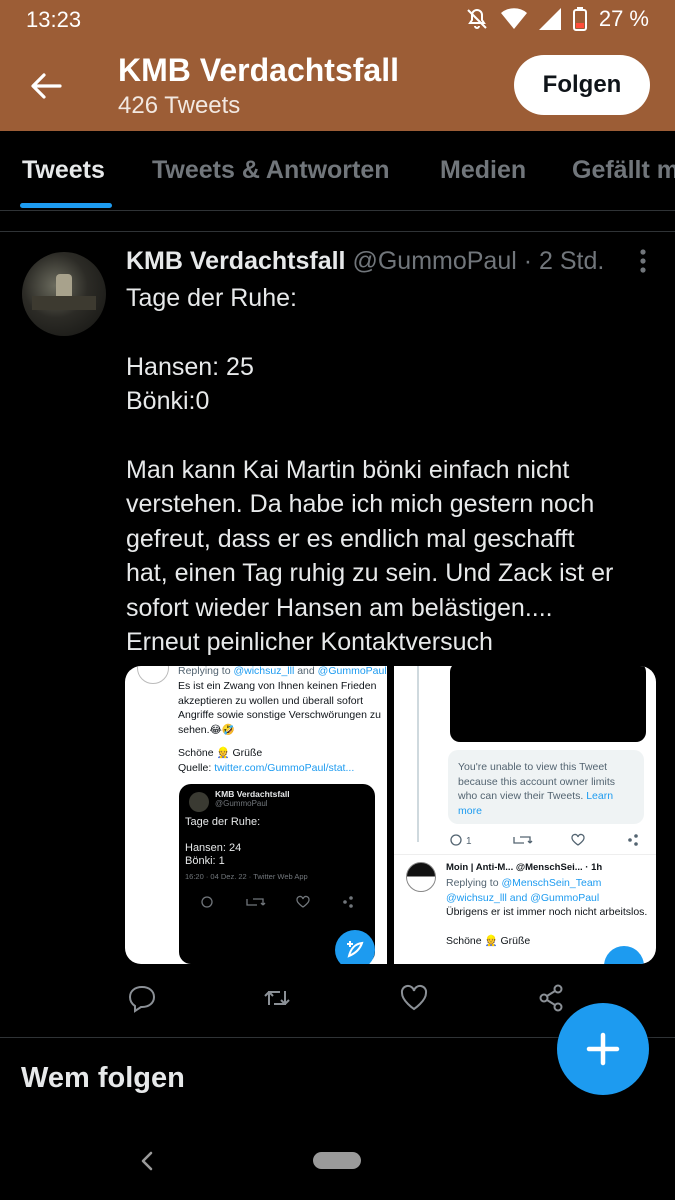 This screenshot has width=675, height=1200. I want to click on tab-likes: Gefällt mir, so click(623, 170).